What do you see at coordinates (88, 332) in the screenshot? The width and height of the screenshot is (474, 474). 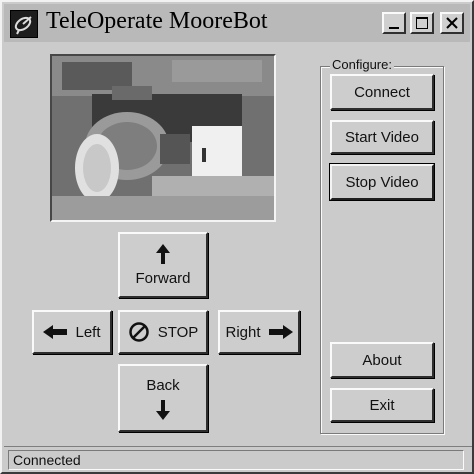 I see `left-label: Left` at bounding box center [88, 332].